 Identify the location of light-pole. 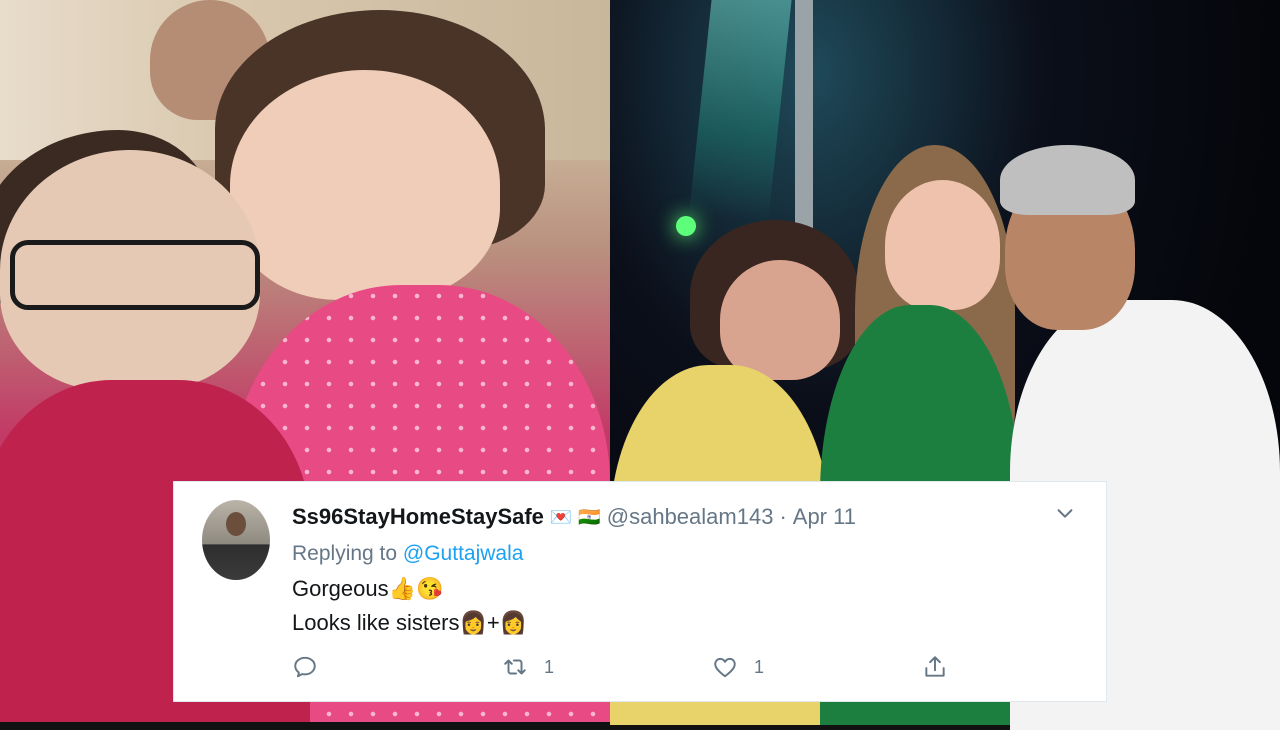
(804, 120).